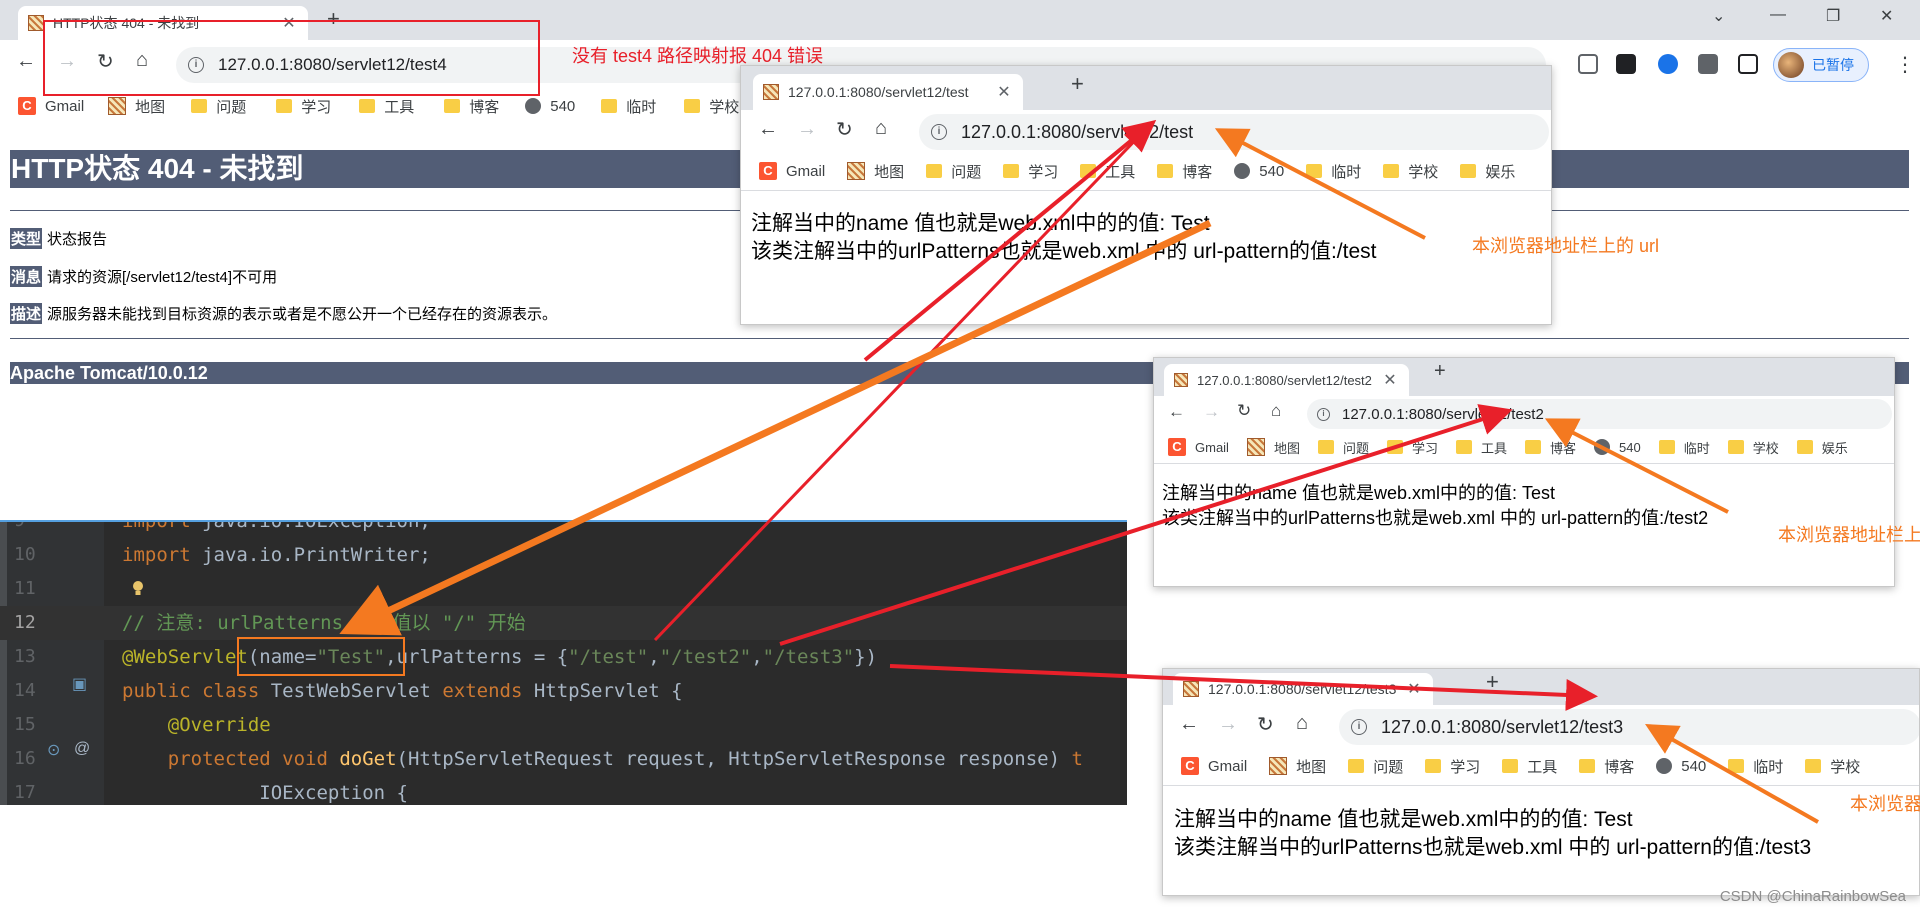  What do you see at coordinates (79, 684) in the screenshot?
I see `servlet-gutter-icon: ▣` at bounding box center [79, 684].